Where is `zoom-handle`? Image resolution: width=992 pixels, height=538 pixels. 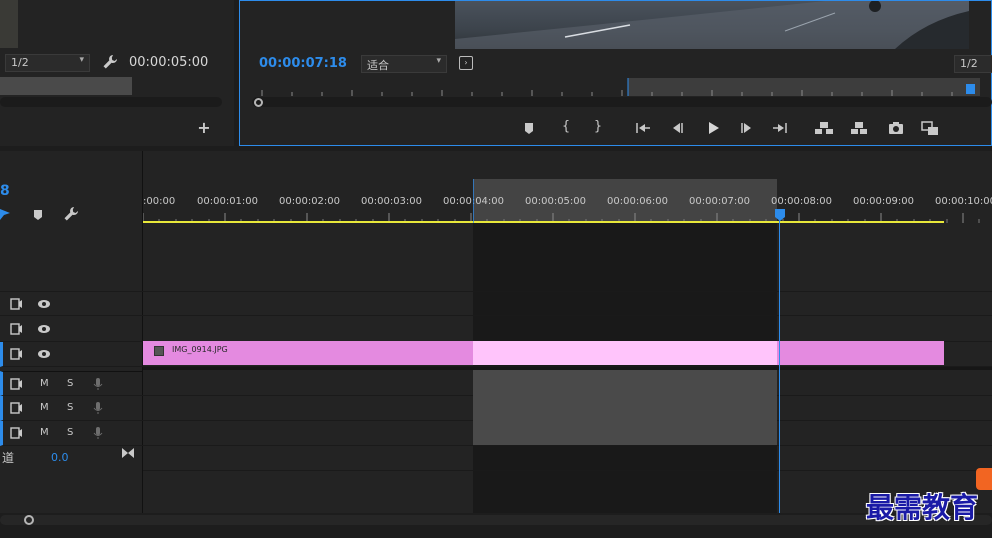 zoom-handle is located at coordinates (29, 520).